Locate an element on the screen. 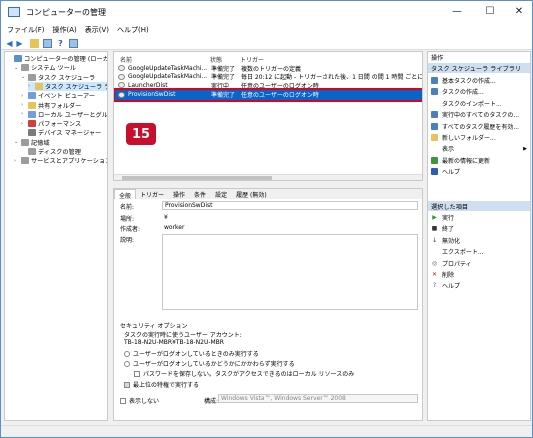 This screenshot has width=533, height=438. tree-item: › 共有フォルダー is located at coordinates (51, 105).